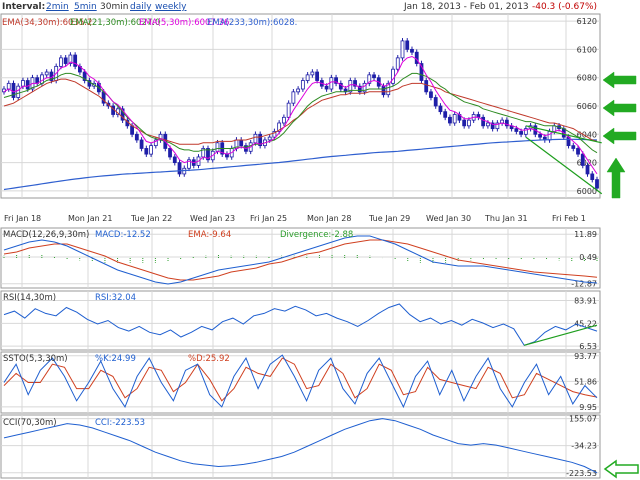 The height and width of the screenshot is (480, 640). Describe the element at coordinates (584, 284) in the screenshot. I see `macd-ytick-2: -12.87` at that location.